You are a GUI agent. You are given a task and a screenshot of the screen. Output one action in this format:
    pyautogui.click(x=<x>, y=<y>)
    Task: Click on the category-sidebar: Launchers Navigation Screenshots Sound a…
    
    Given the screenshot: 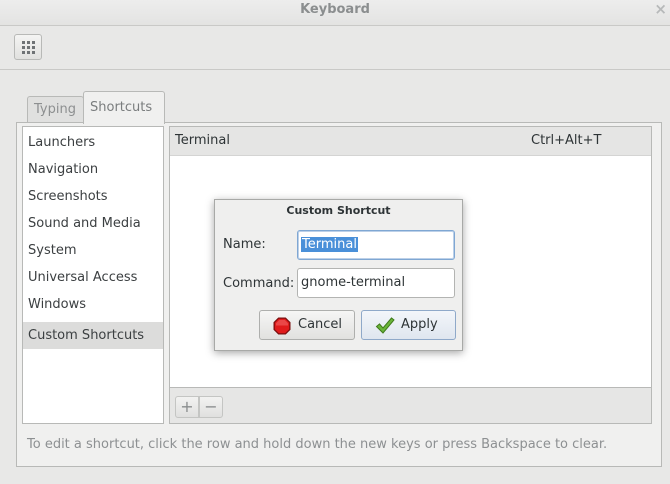 What is the action you would take?
    pyautogui.click(x=93, y=275)
    